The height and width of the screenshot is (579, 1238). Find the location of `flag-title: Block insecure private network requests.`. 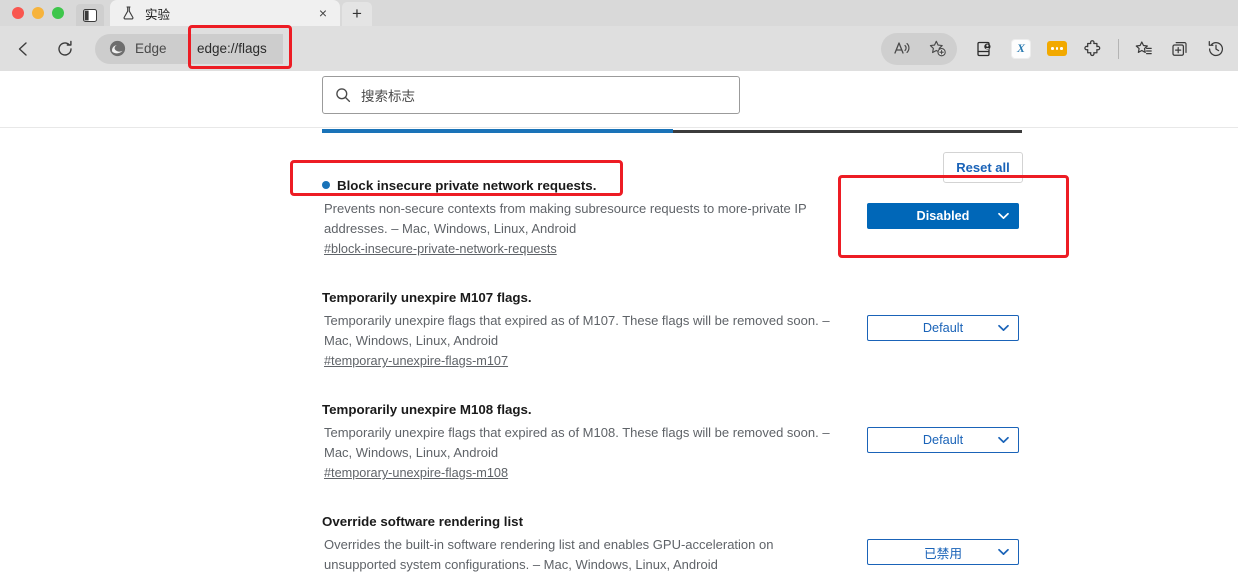

flag-title: Block insecure private network requests. is located at coordinates (587, 185).